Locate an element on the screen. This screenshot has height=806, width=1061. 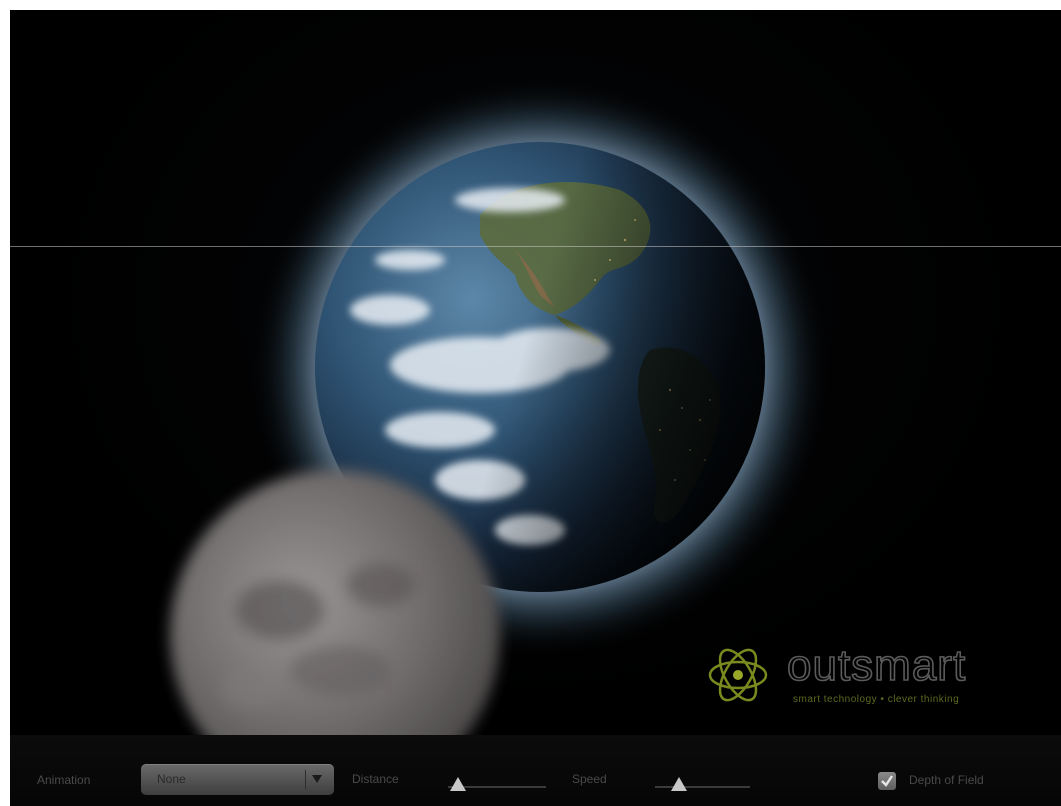
distance-slider is located at coordinates (497, 785).